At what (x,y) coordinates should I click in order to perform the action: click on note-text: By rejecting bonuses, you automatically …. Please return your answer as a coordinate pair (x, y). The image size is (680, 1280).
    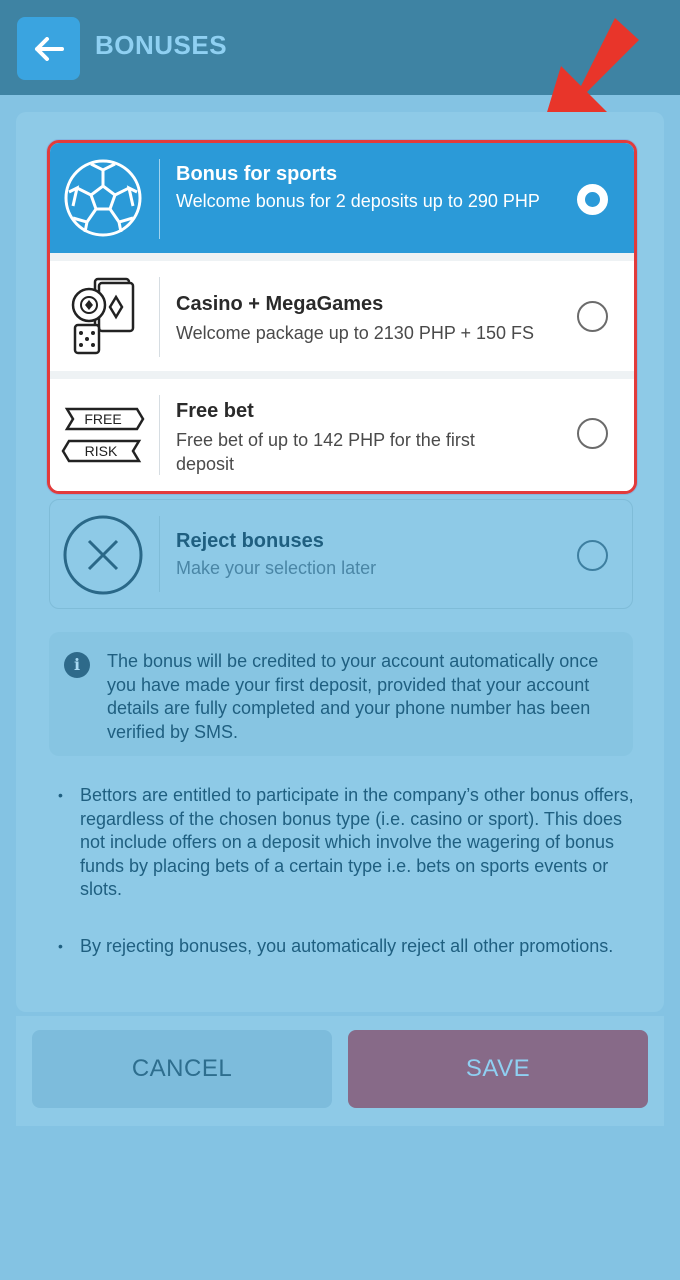
    Looking at the image, I should click on (347, 946).